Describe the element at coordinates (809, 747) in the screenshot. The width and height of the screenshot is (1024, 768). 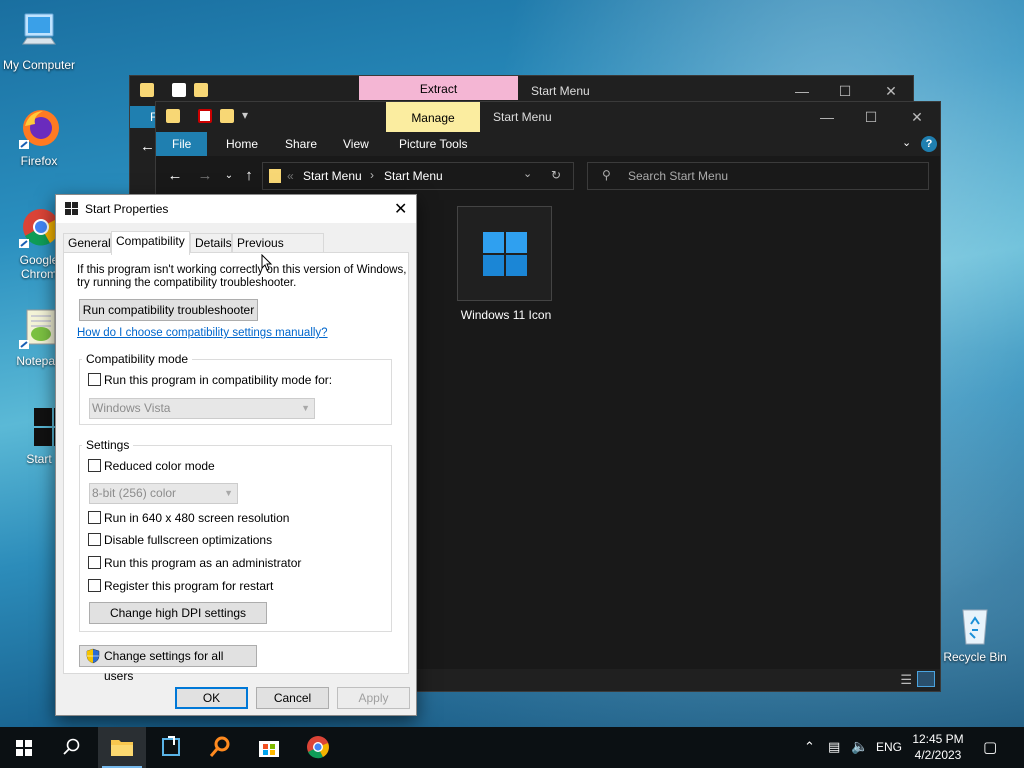
I see `show-hidden-icons-icon: ⌃` at that location.